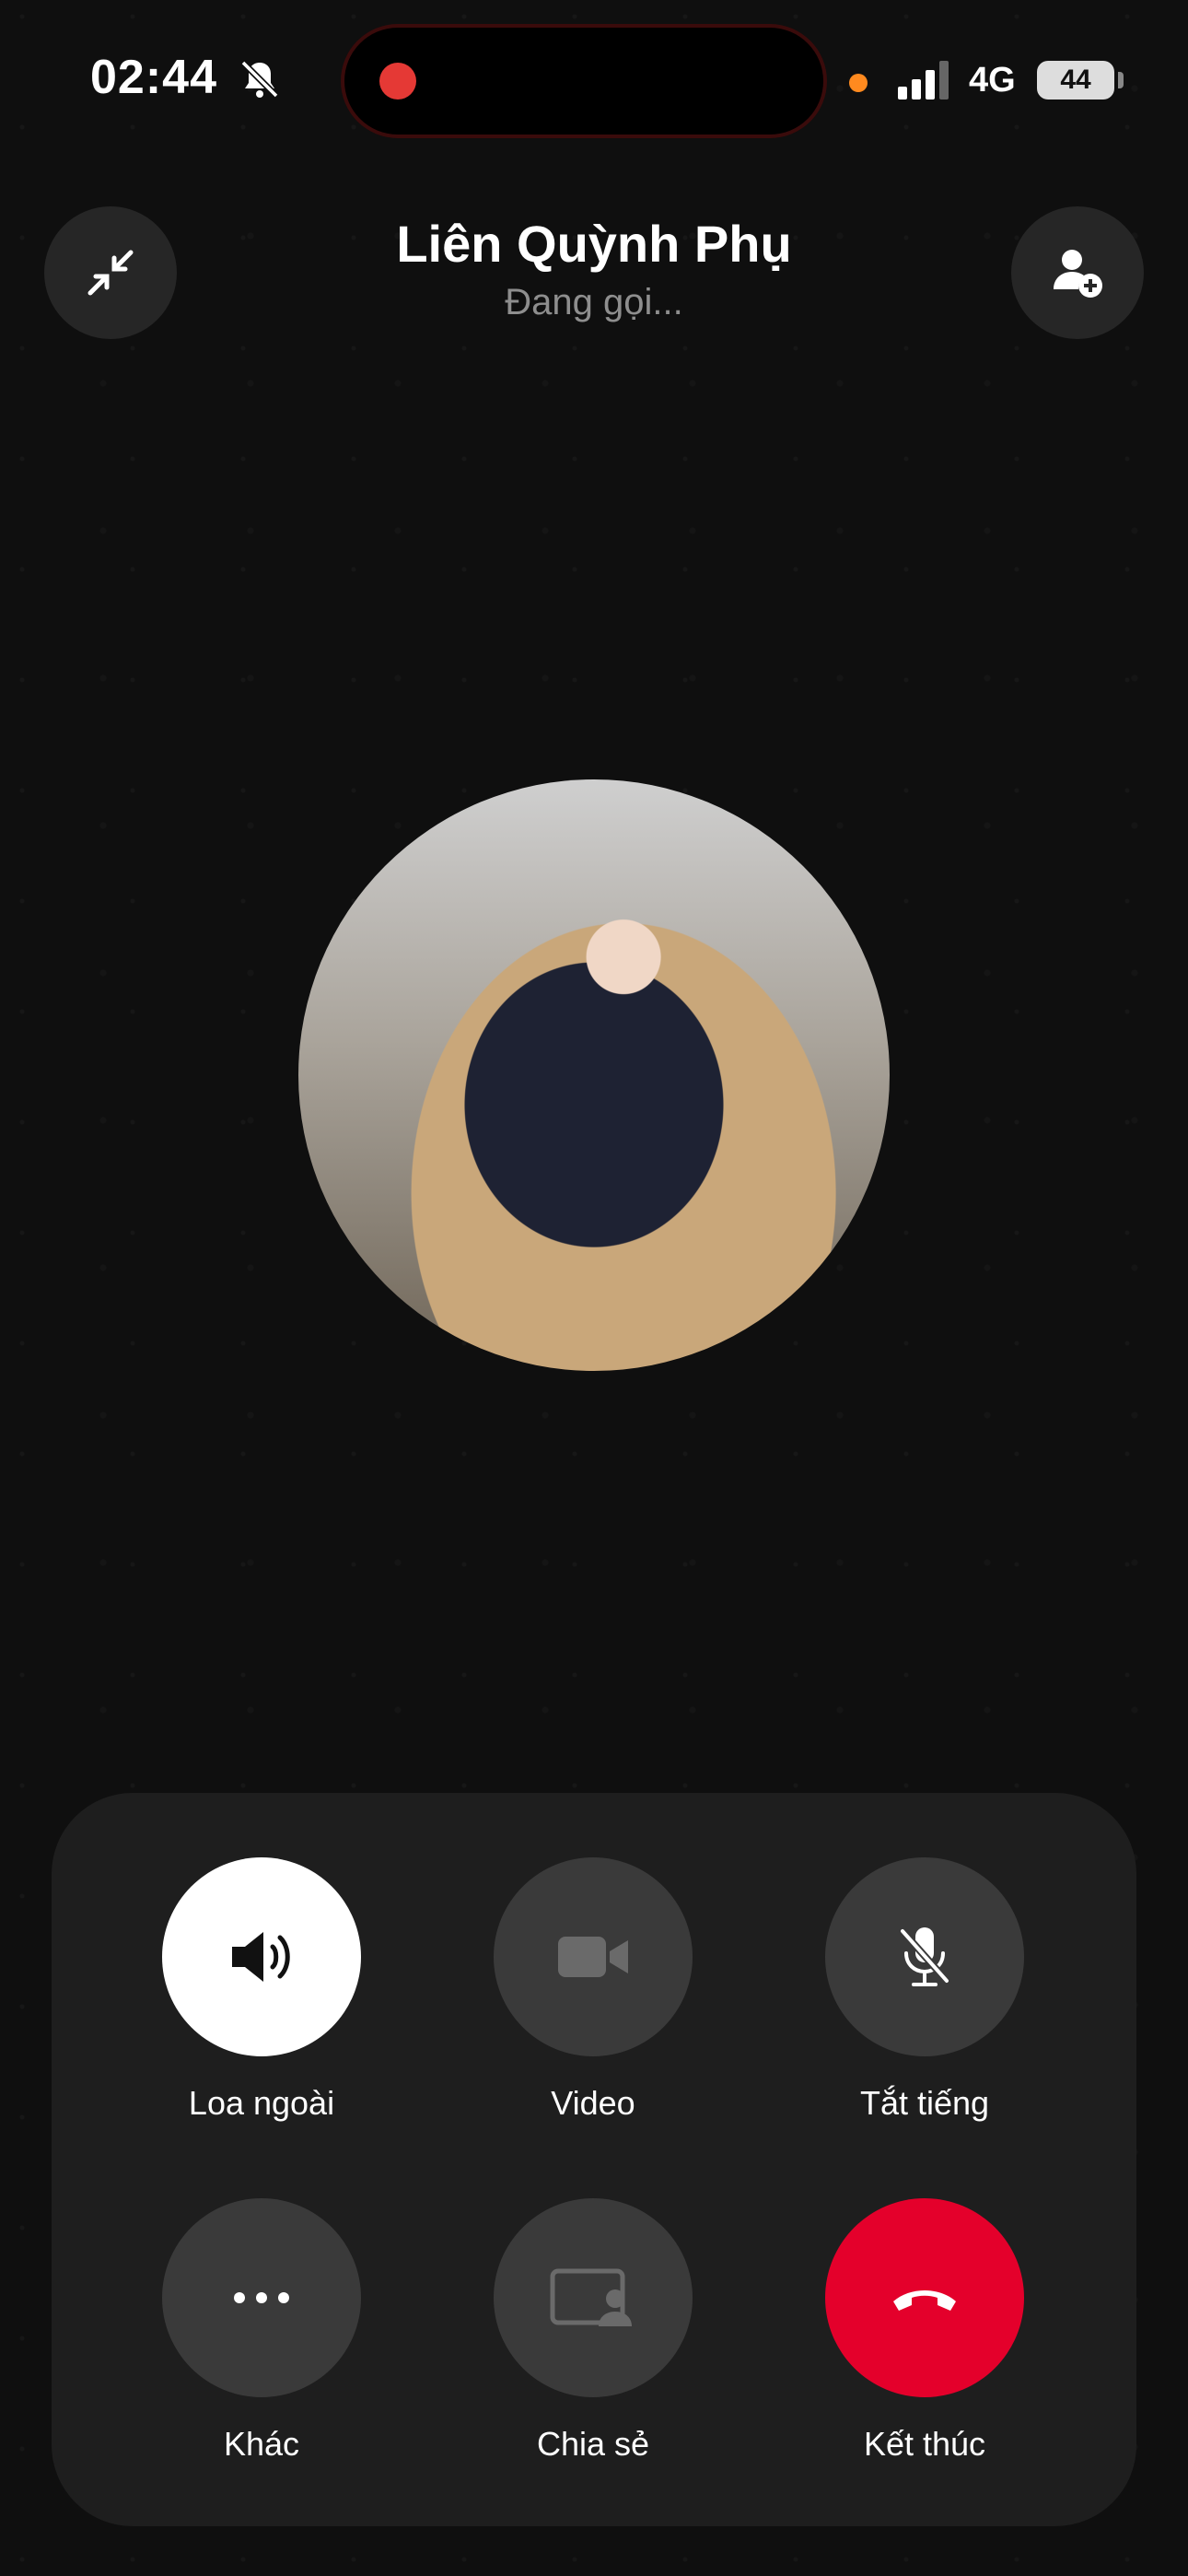 This screenshot has height=2576, width=1188. I want to click on end-call-control: Kết thúc, so click(924, 2331).